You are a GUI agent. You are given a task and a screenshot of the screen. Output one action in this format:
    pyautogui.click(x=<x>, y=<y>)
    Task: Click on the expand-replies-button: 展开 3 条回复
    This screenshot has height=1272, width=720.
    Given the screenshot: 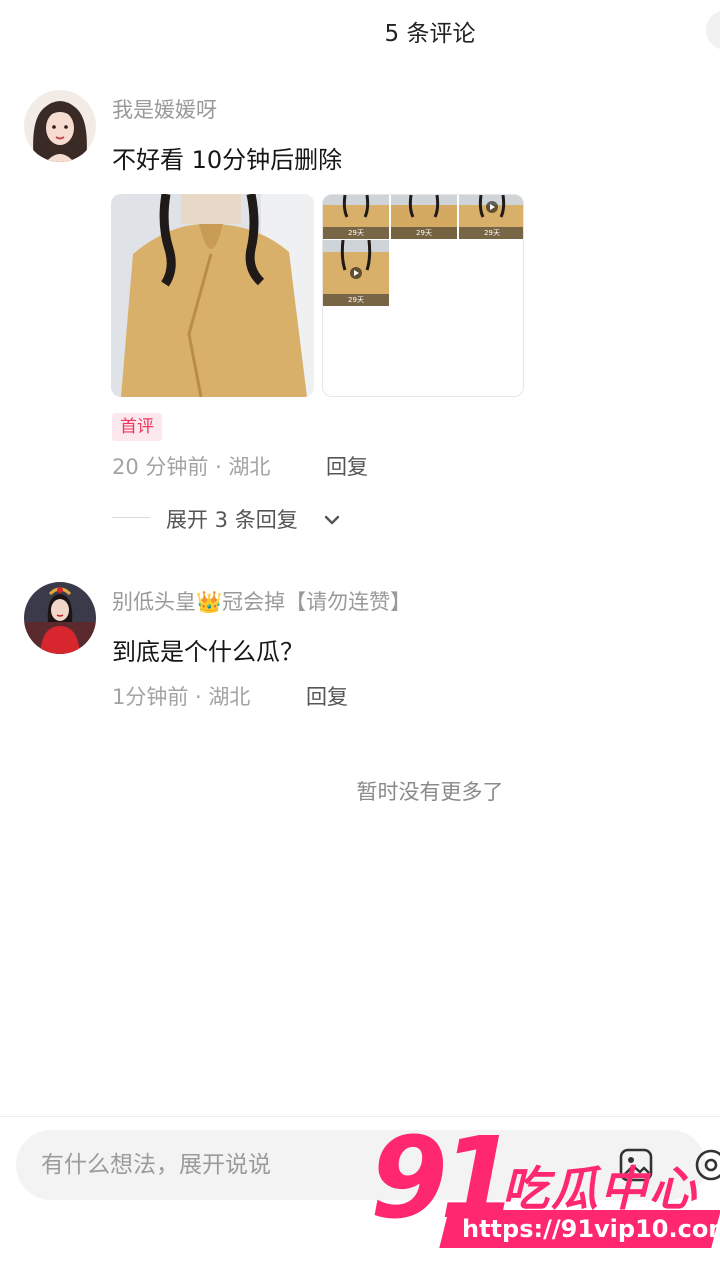 What is the action you would take?
    pyautogui.click(x=232, y=519)
    